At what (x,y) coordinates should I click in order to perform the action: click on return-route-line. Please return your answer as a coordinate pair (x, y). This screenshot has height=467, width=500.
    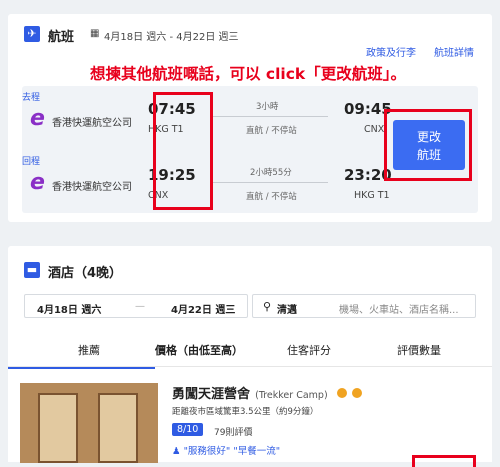
    Looking at the image, I should click on (270, 182).